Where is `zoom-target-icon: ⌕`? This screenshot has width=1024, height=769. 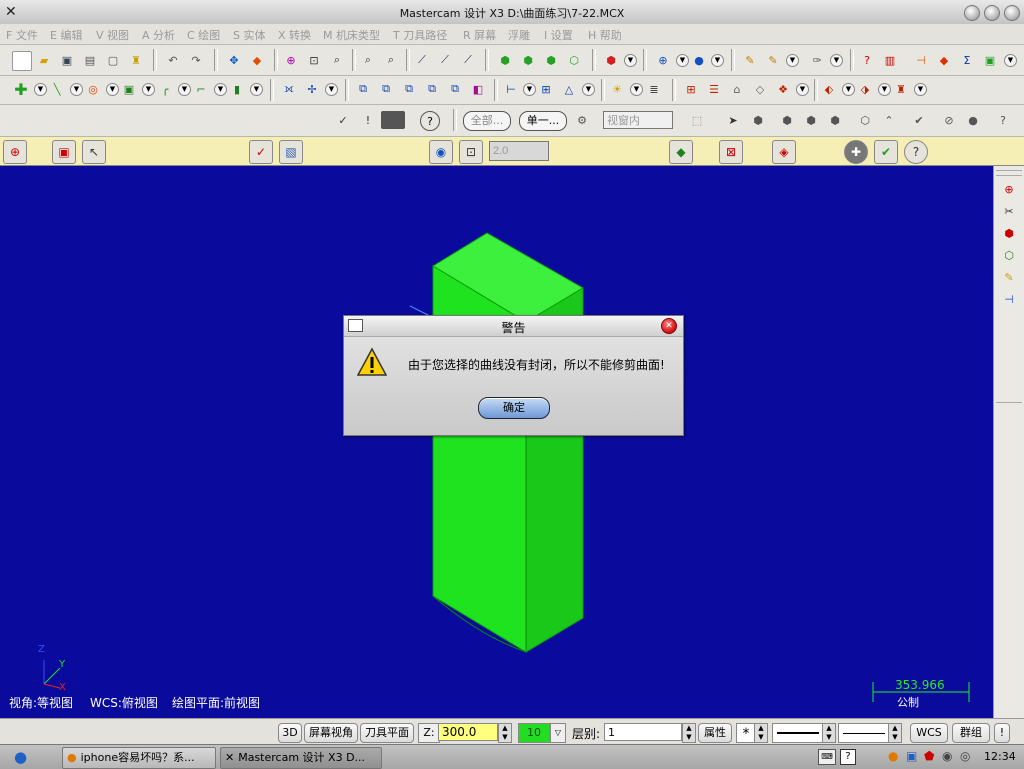
zoom-target-icon: ⌕ is located at coordinates (391, 60).